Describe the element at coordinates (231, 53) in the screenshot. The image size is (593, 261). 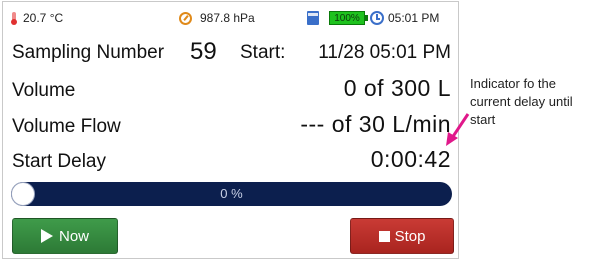
I see `sampling-row: Sampling Number 59 Start: 11/28 05:01 PM` at that location.